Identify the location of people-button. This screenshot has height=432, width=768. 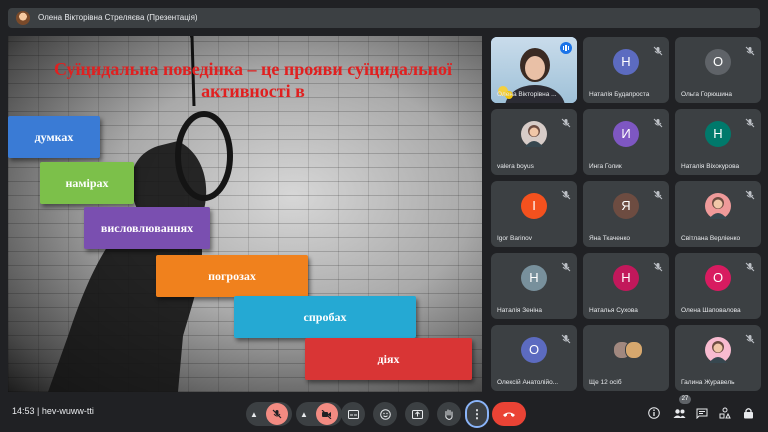
(679, 413).